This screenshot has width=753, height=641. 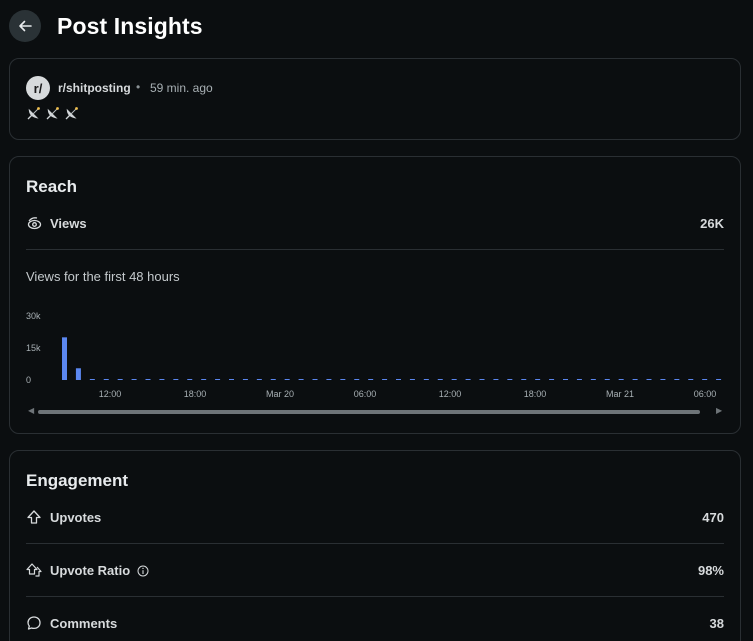 I want to click on subreddit-name: r/shitposting, so click(x=94, y=88).